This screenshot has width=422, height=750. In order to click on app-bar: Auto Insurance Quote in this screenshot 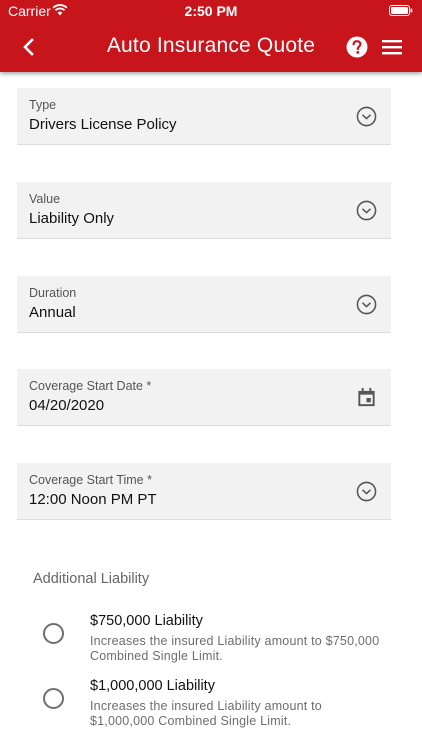, I will do `click(211, 47)`.